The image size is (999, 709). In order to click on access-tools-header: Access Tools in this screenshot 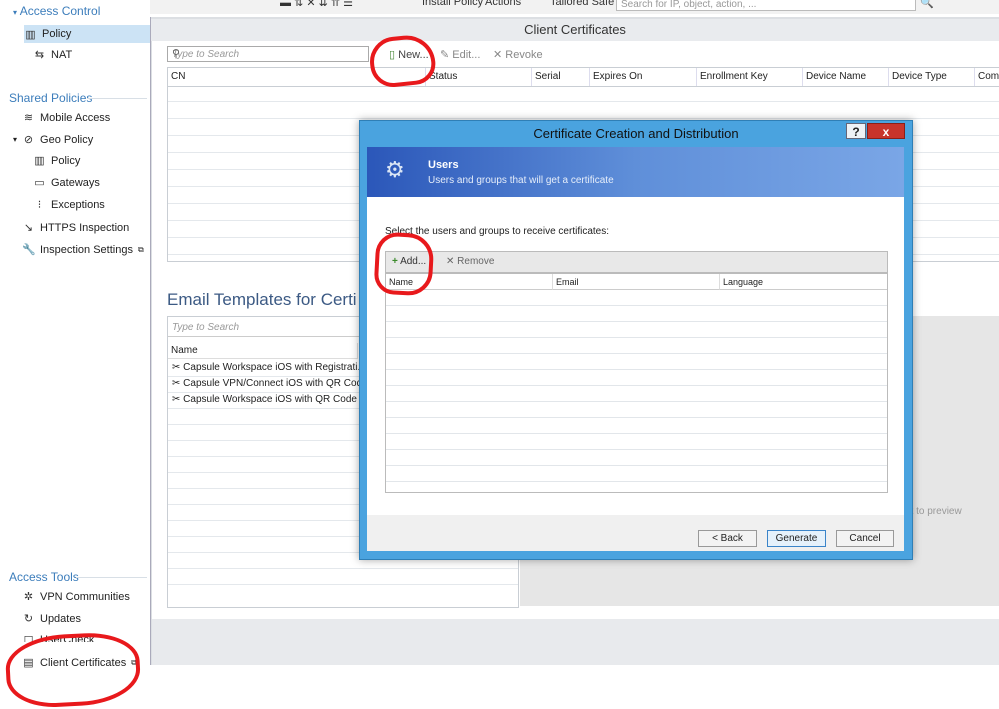, I will do `click(44, 577)`.